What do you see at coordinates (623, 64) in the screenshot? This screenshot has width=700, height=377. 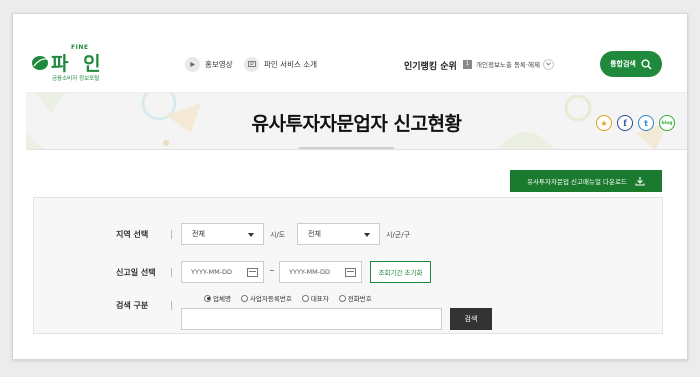 I see `search-button-label: 통합검색` at bounding box center [623, 64].